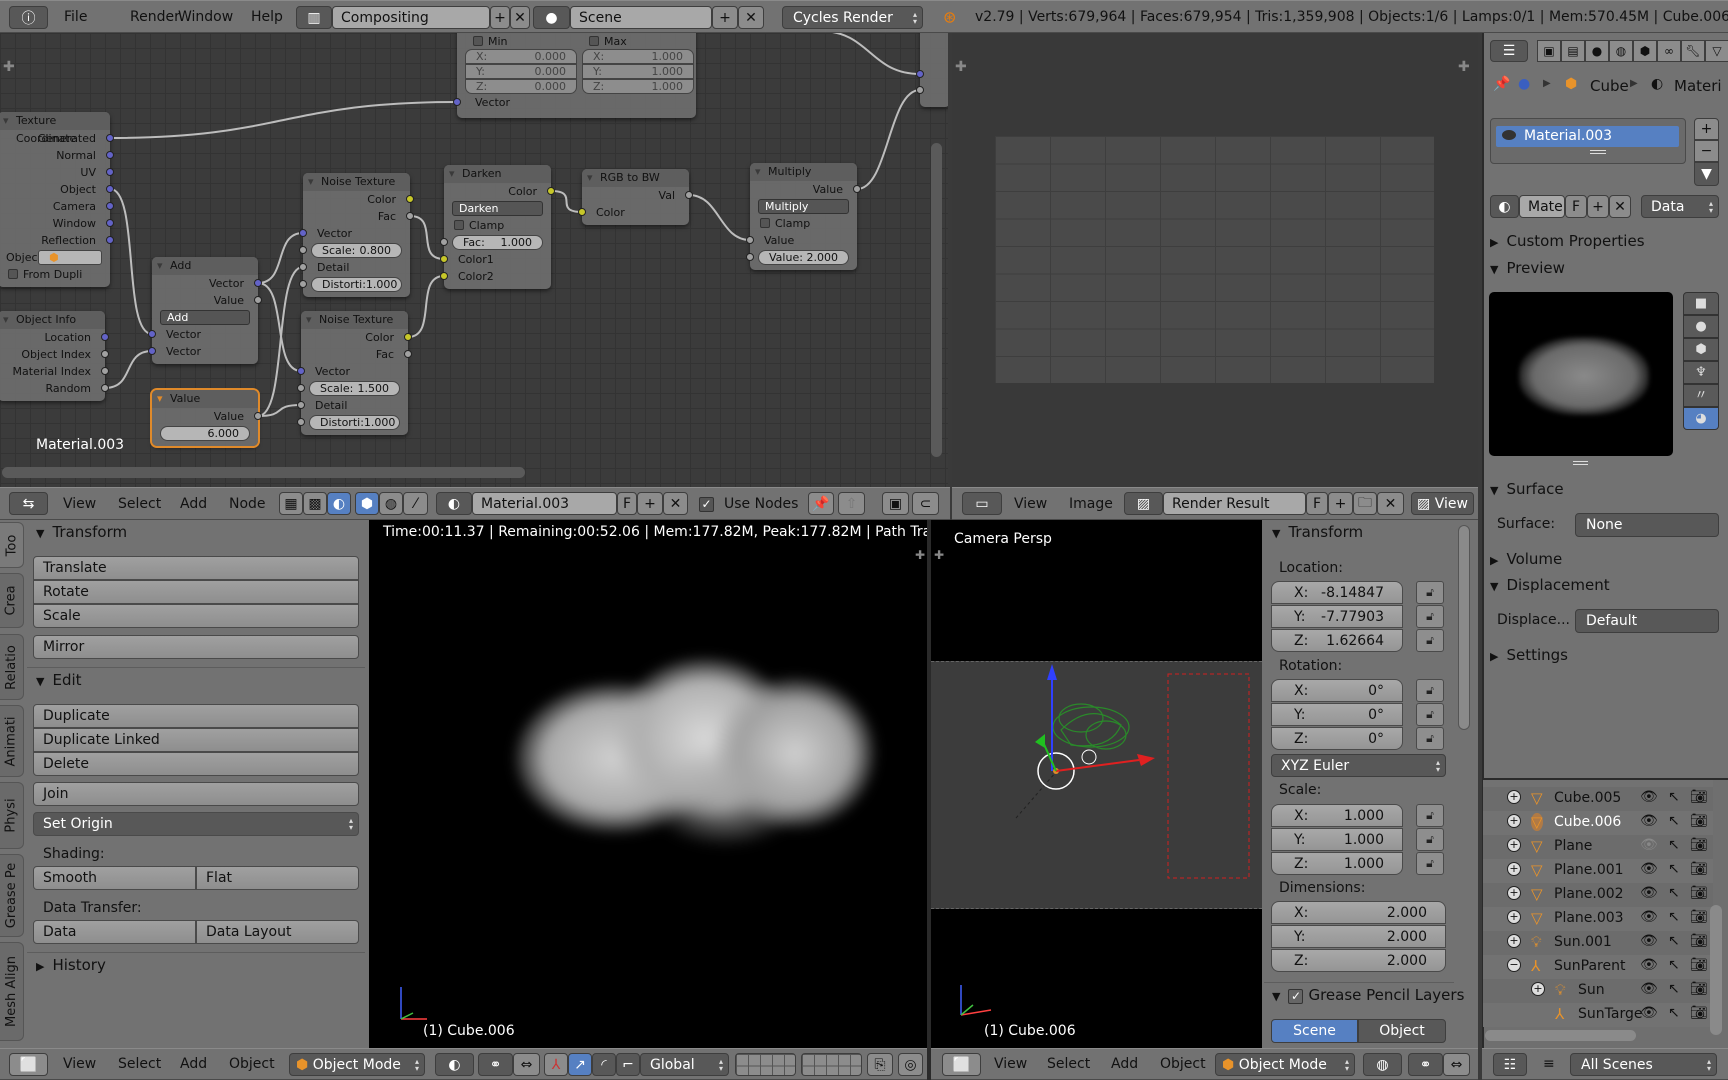 The width and height of the screenshot is (1728, 1080). I want to click on node-number-field: 6.000, so click(205, 433).